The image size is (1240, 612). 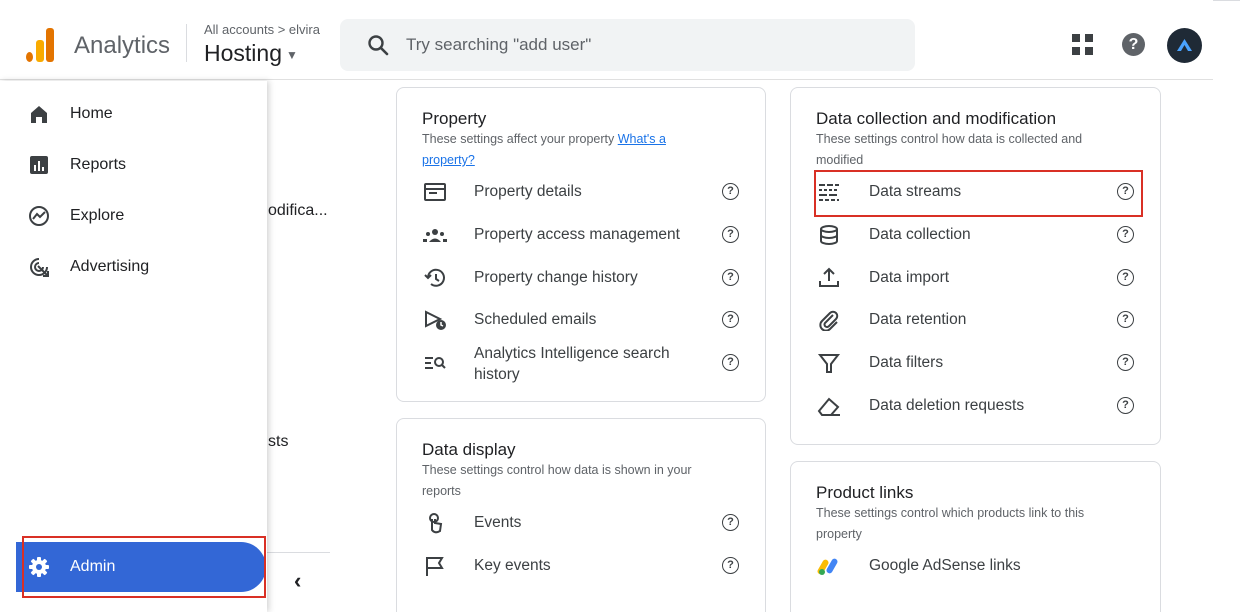 I want to click on app-title: Analytics, so click(x=122, y=45).